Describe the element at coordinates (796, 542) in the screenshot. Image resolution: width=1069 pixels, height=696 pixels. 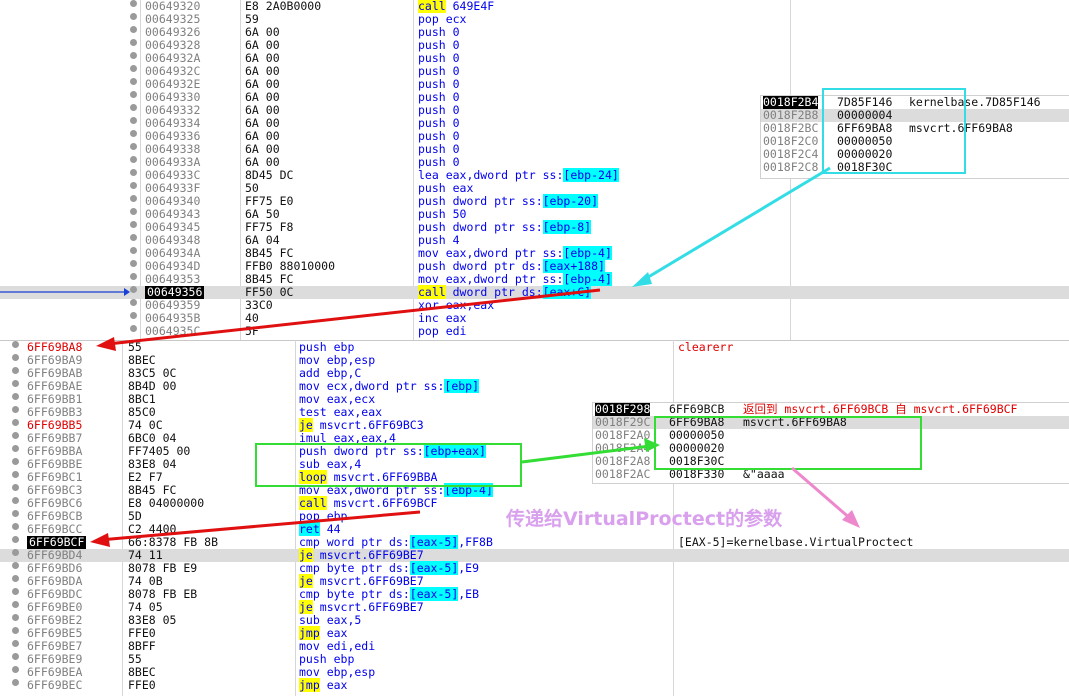
I see `comment-cell: [EAX-5]=kernelbase.VirtualProctect` at that location.